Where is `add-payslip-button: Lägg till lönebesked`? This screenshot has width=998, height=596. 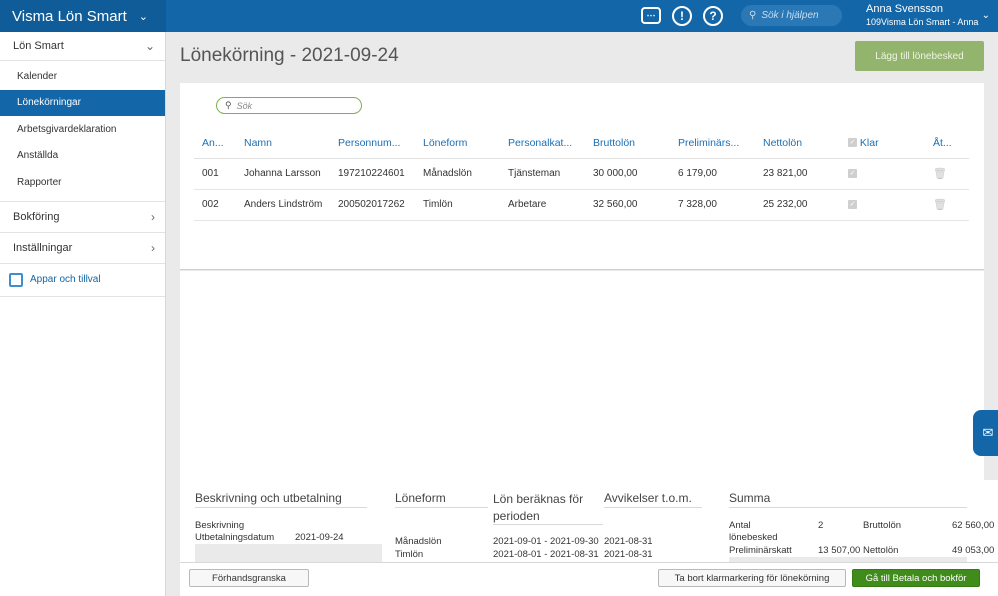 add-payslip-button: Lägg till lönebesked is located at coordinates (919, 56).